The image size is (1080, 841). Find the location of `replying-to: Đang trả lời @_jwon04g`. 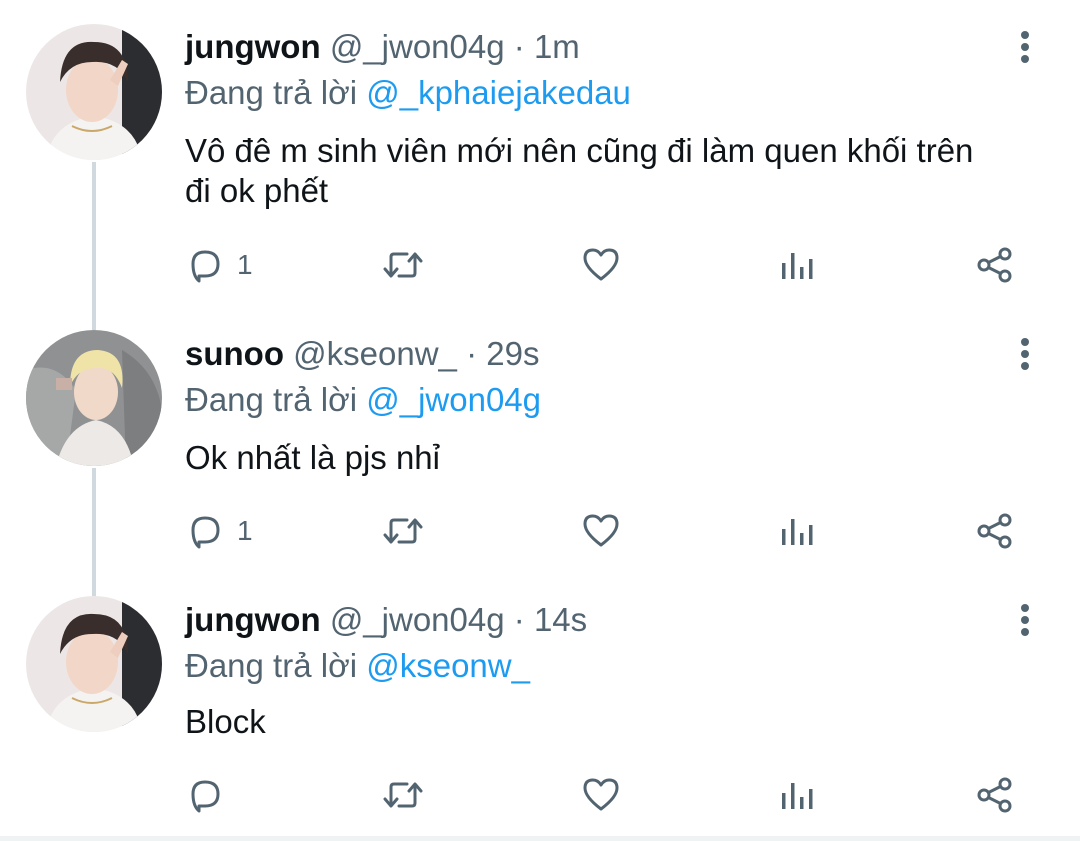

replying-to: Đang trả lời @_jwon04g is located at coordinates (363, 400).